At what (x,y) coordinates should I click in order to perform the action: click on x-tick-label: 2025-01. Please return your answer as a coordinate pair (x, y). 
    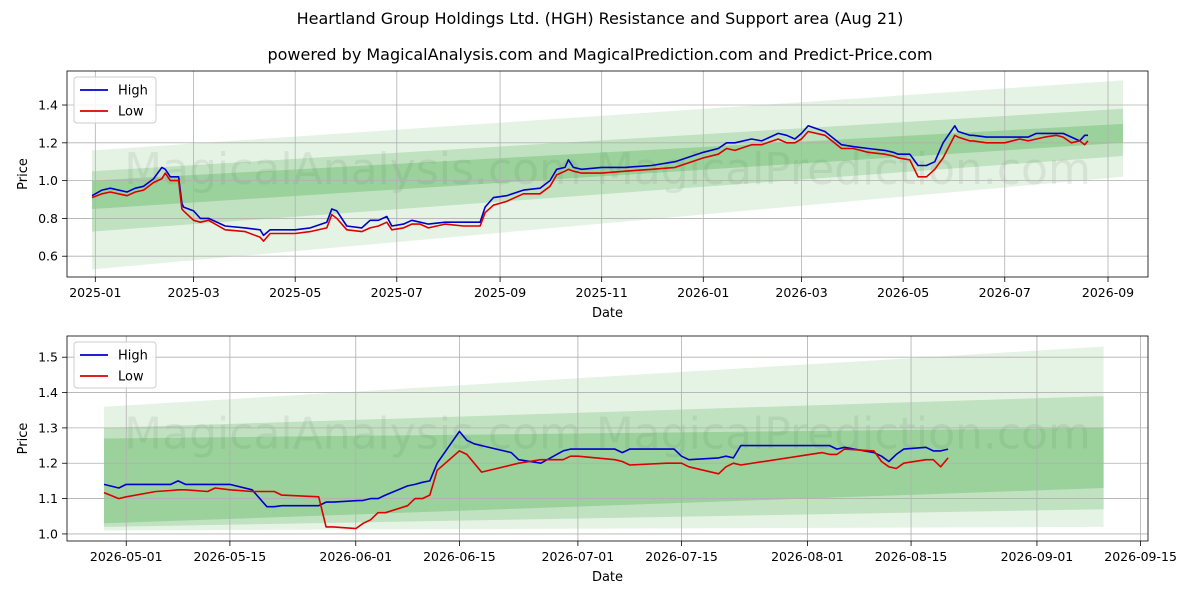
    Looking at the image, I should click on (95, 292).